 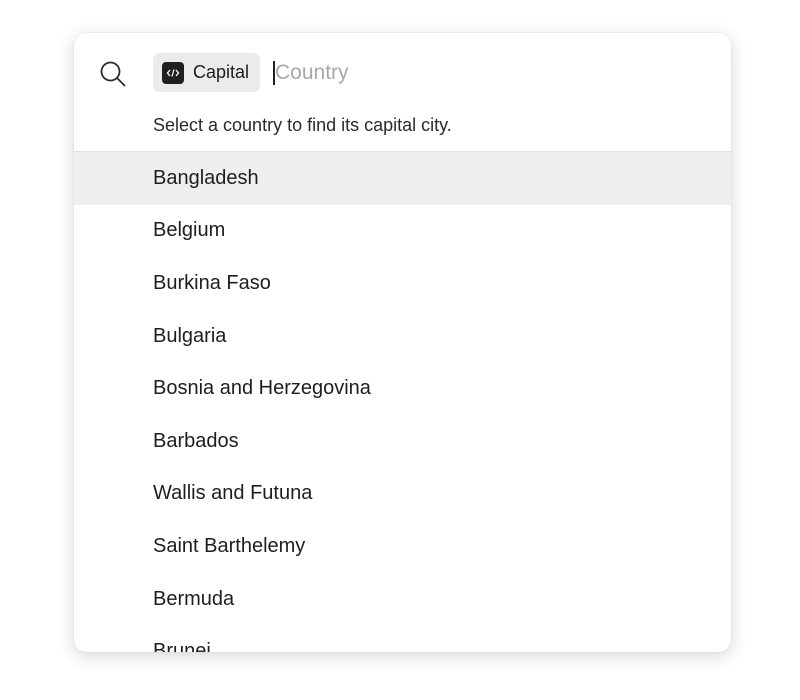 I want to click on code-brackets-icon, so click(x=173, y=72).